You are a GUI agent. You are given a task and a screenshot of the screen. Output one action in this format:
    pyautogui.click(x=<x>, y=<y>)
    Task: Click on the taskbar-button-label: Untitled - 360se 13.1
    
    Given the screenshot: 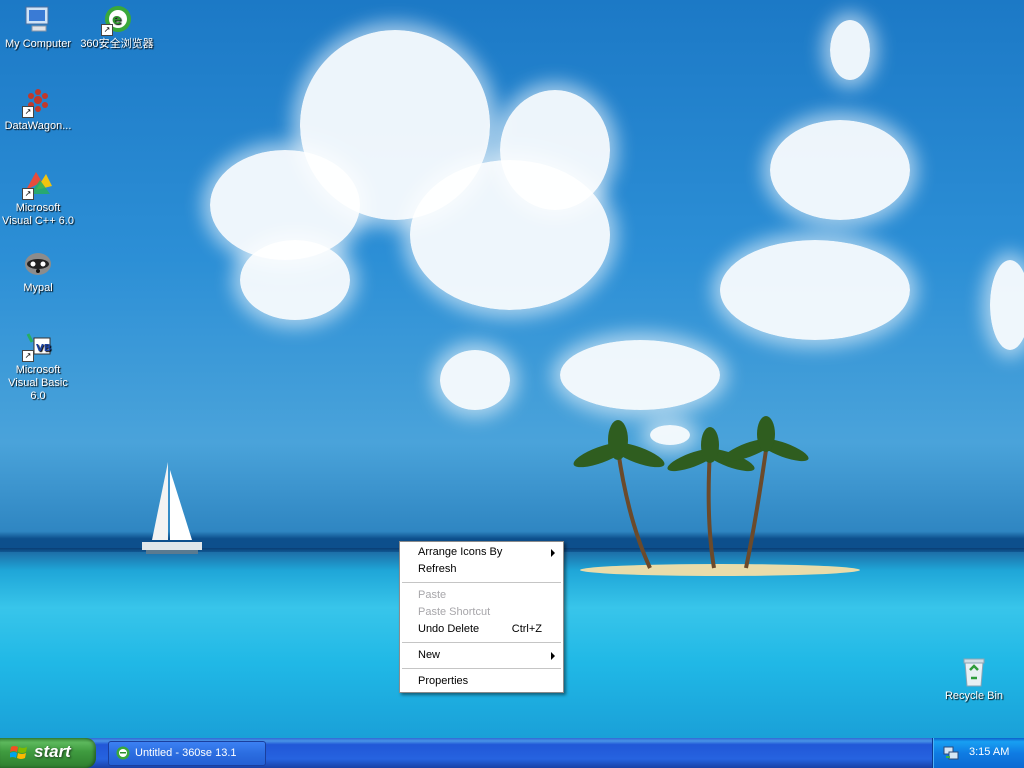 What is the action you would take?
    pyautogui.click(x=186, y=753)
    